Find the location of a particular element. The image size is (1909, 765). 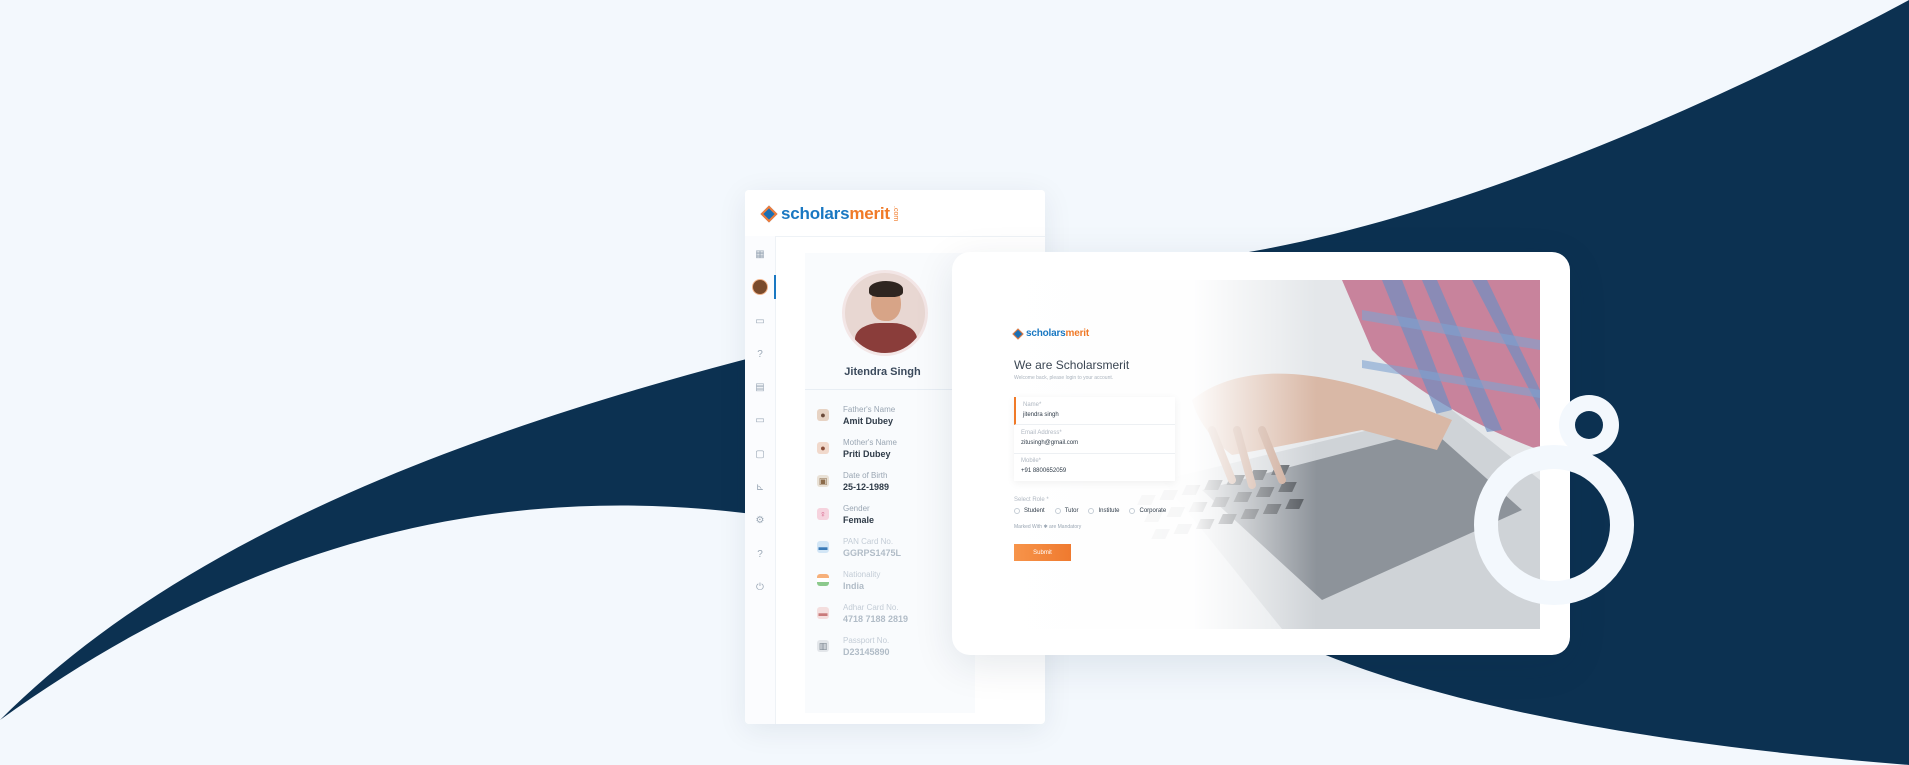

info-value: D23145890 is located at coordinates (866, 652).